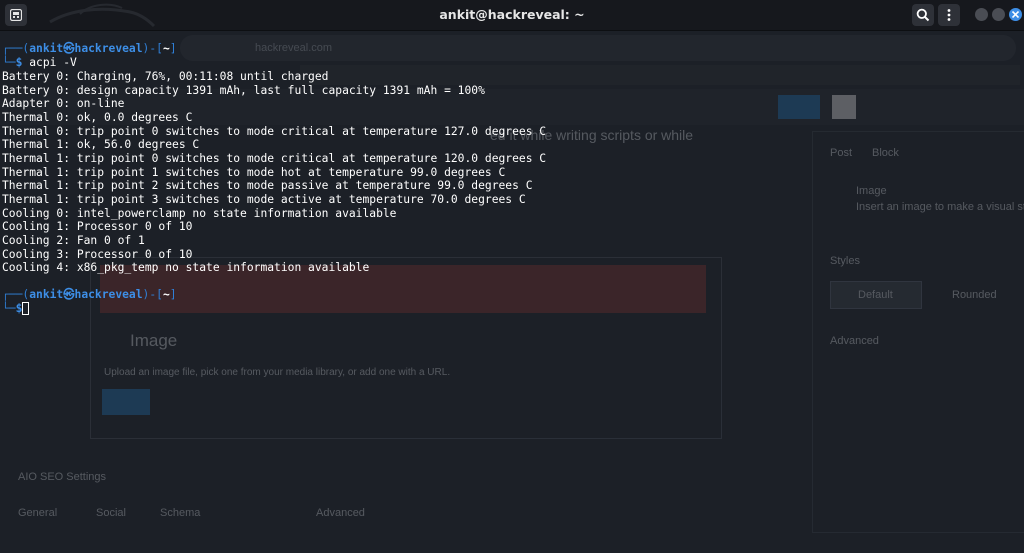 This screenshot has height=553, width=1024. What do you see at coordinates (97, 117) in the screenshot?
I see `output-line: Thermal 0: ok, 0.0 degrees C` at bounding box center [97, 117].